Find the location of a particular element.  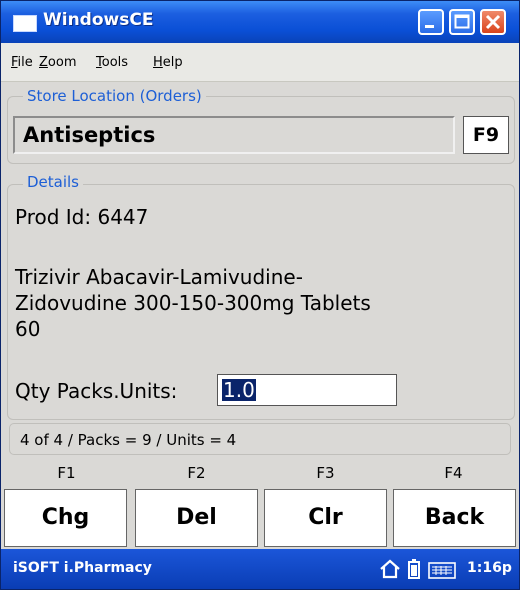

status-panel: 4 of 4 / Packs = 9 / Units = 4 is located at coordinates (260, 439).